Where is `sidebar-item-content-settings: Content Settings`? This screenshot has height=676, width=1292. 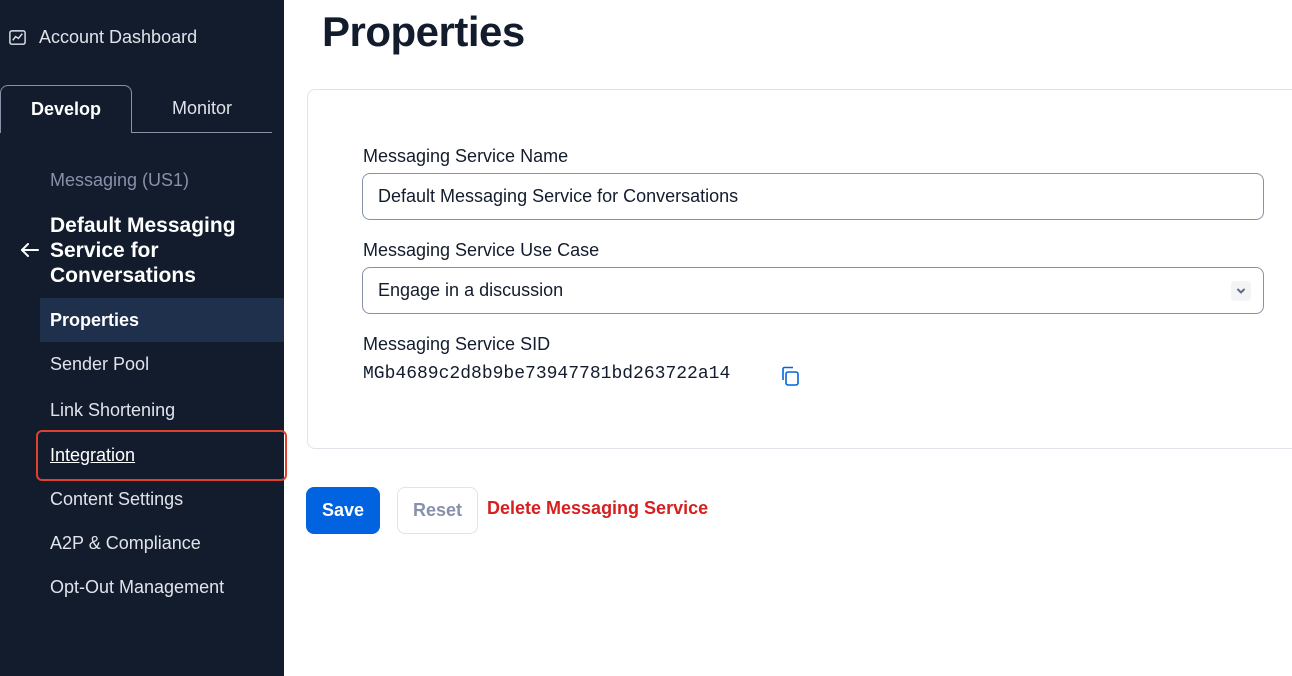 sidebar-item-content-settings: Content Settings is located at coordinates (162, 499).